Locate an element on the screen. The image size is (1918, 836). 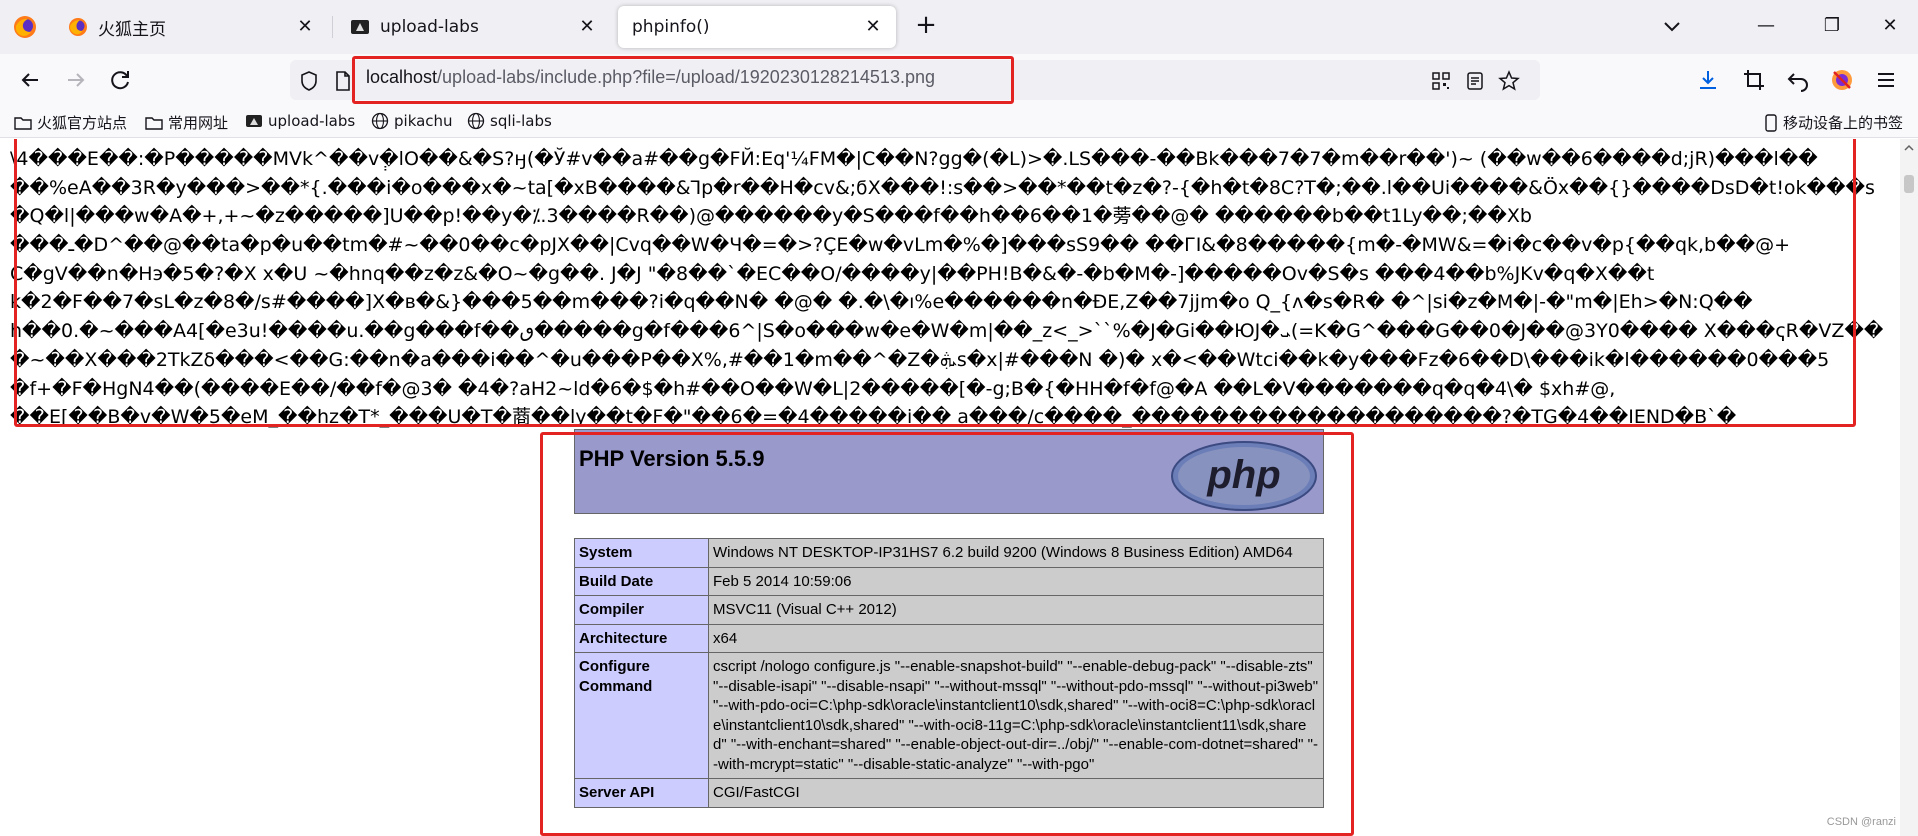
extension-icon is located at coordinates (1842, 80).